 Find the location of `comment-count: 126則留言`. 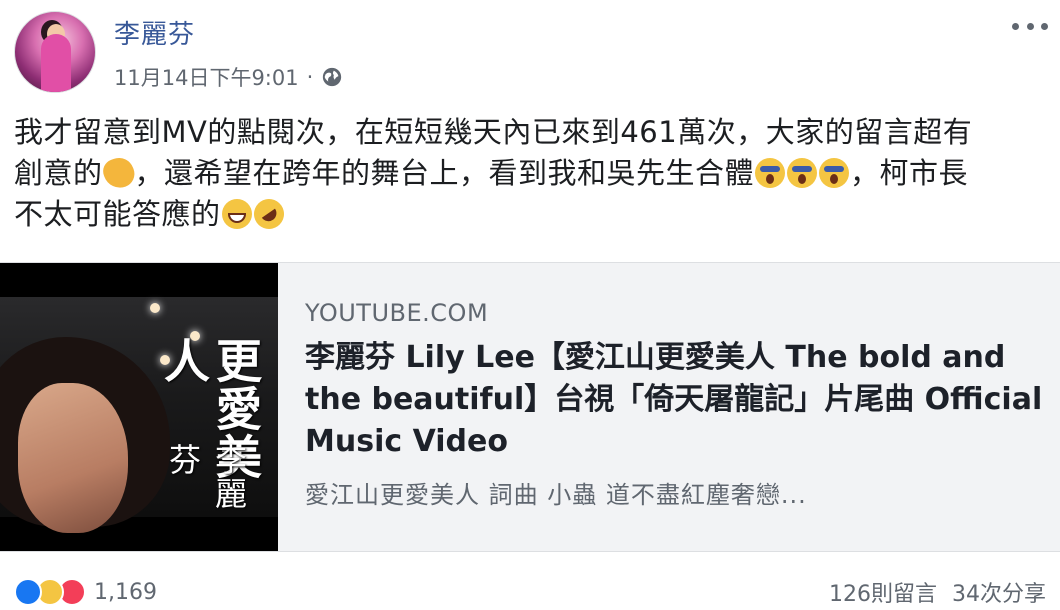

comment-count: 126則留言 is located at coordinates (883, 594).